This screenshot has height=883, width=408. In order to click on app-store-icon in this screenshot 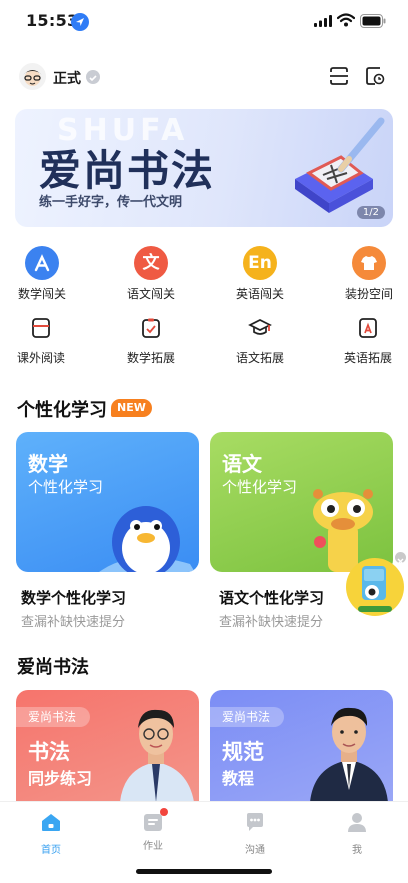, I will do `click(42, 263)`.